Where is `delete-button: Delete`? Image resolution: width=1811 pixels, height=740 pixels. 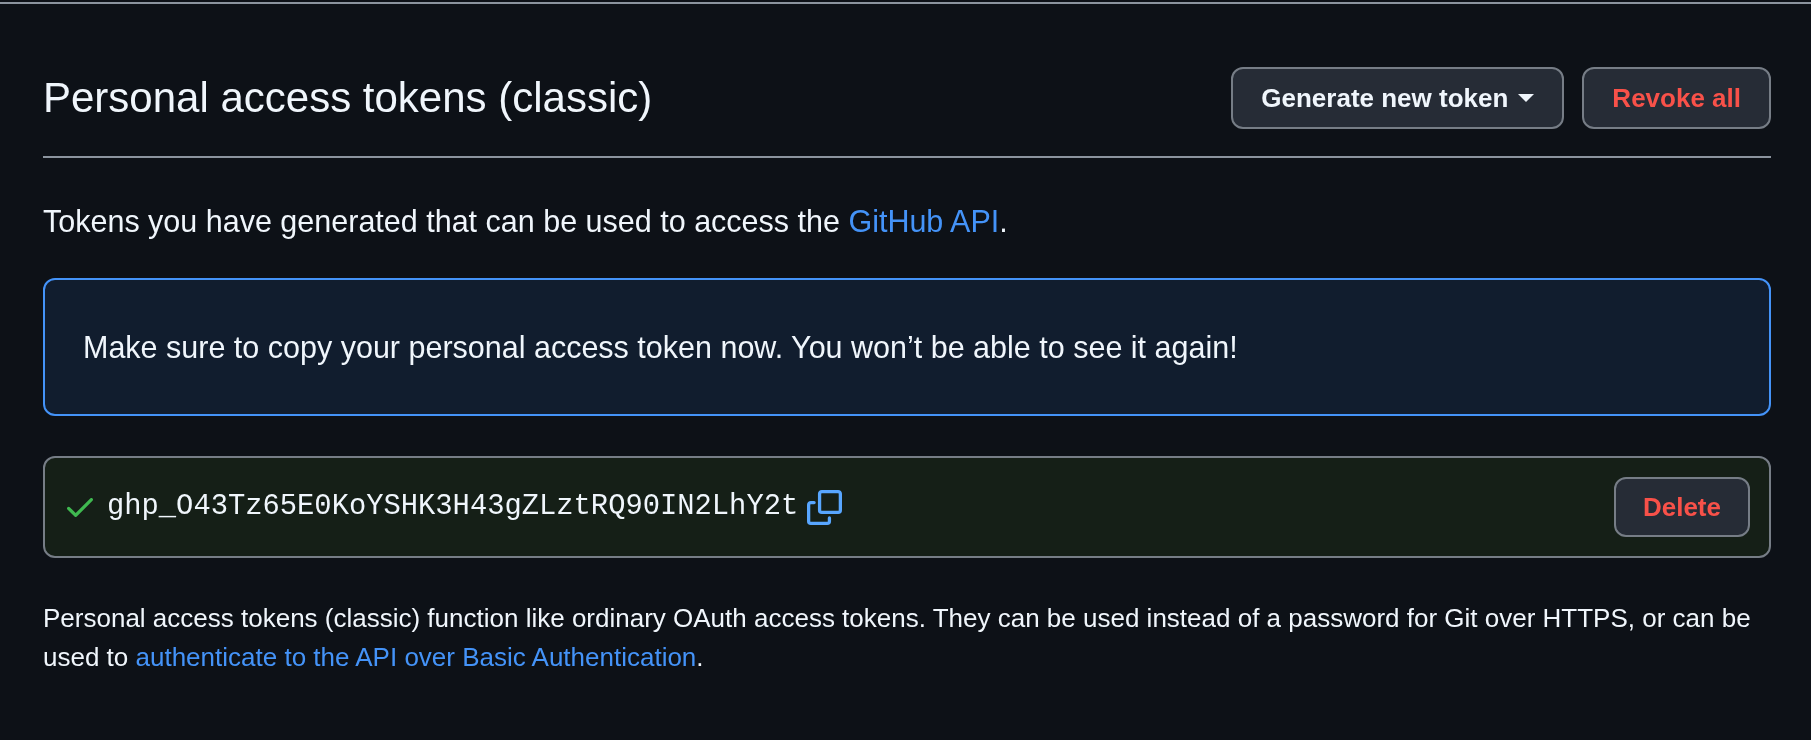
delete-button: Delete is located at coordinates (1681, 507).